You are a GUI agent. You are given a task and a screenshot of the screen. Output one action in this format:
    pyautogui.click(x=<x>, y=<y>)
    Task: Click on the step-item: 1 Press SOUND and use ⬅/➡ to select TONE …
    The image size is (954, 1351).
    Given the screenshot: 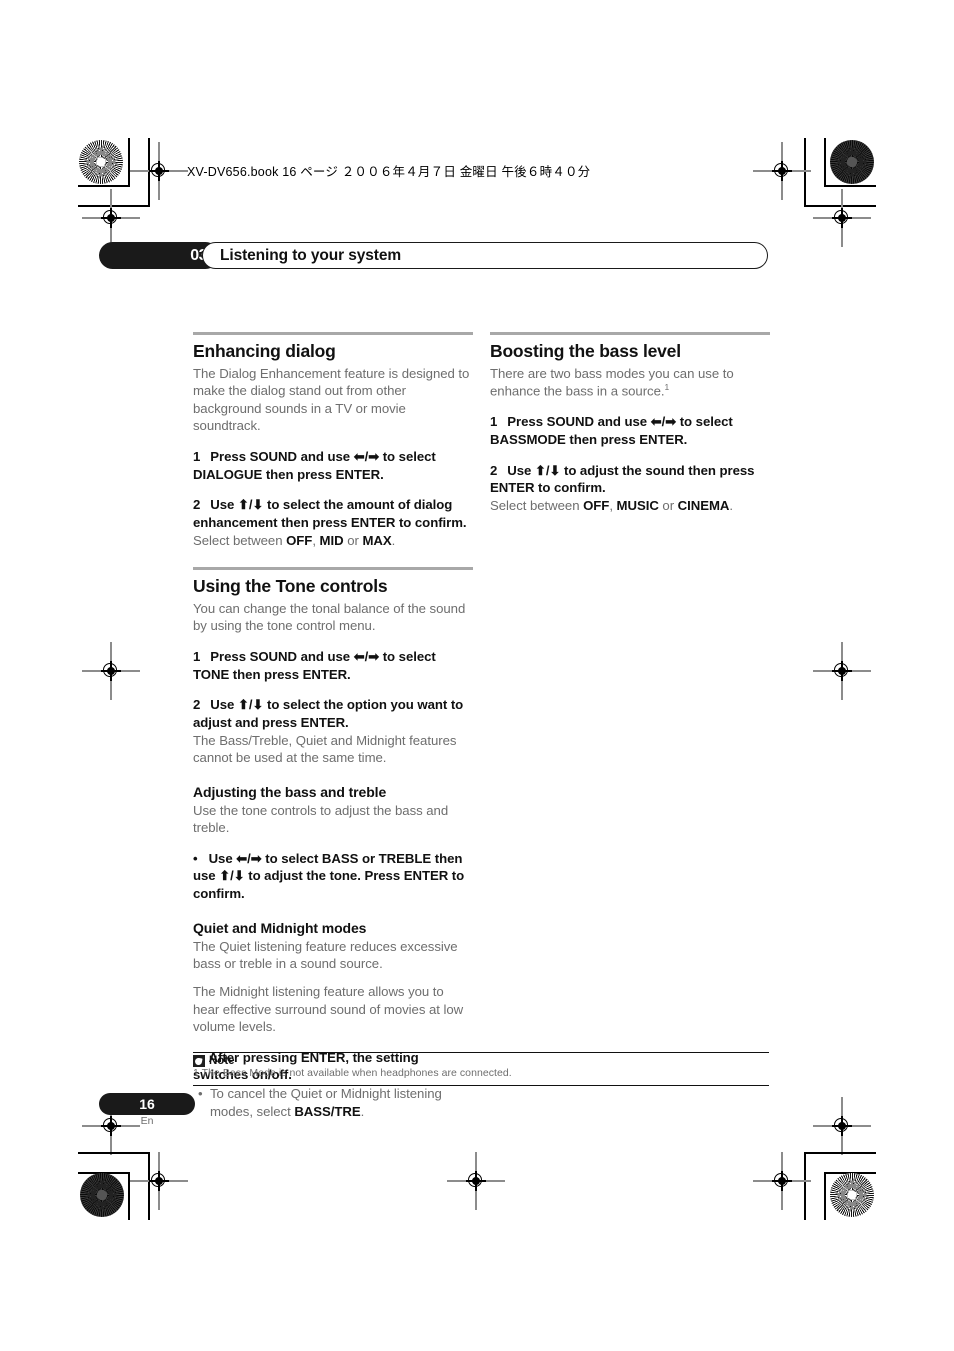 What is the action you would take?
    pyautogui.click(x=333, y=665)
    